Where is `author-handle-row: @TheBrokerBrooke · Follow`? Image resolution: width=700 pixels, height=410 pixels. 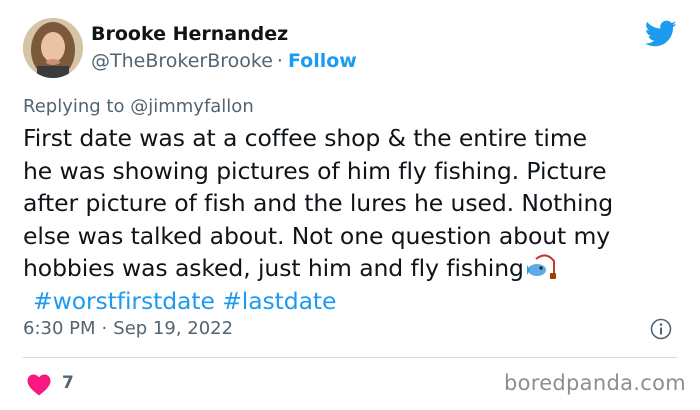
author-handle-row: @TheBrokerBrooke · Follow is located at coordinates (224, 61).